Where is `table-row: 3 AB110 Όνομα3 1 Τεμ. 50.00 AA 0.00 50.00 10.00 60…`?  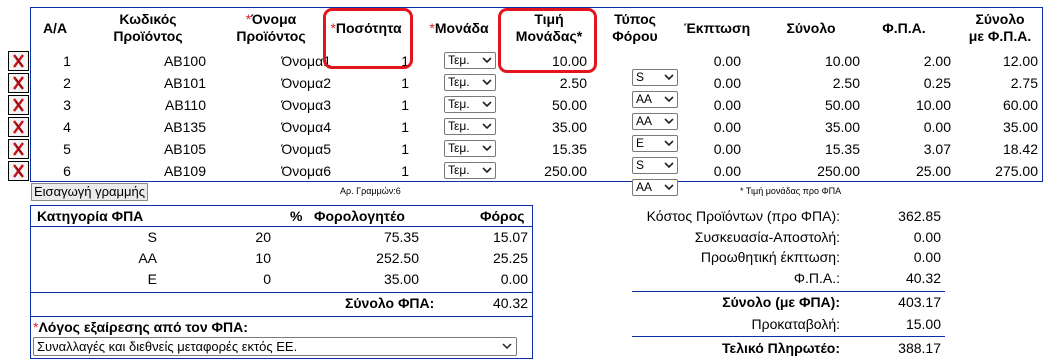
table-row: 3 AB110 Όνομα3 1 Τεμ. 50.00 AA 0.00 50.00 10.00 60… is located at coordinates (536, 112).